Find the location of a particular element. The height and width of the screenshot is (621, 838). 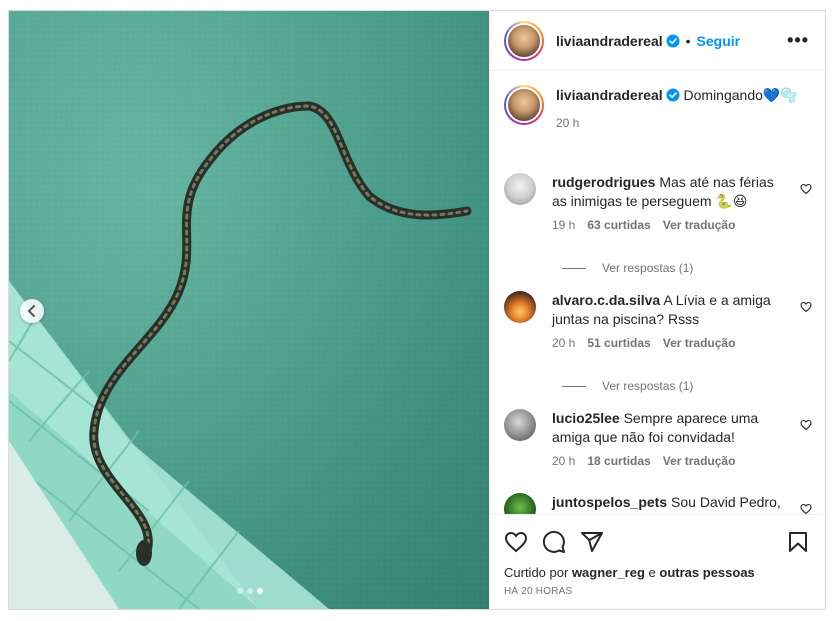

comment-time: 19 h is located at coordinates (564, 225).